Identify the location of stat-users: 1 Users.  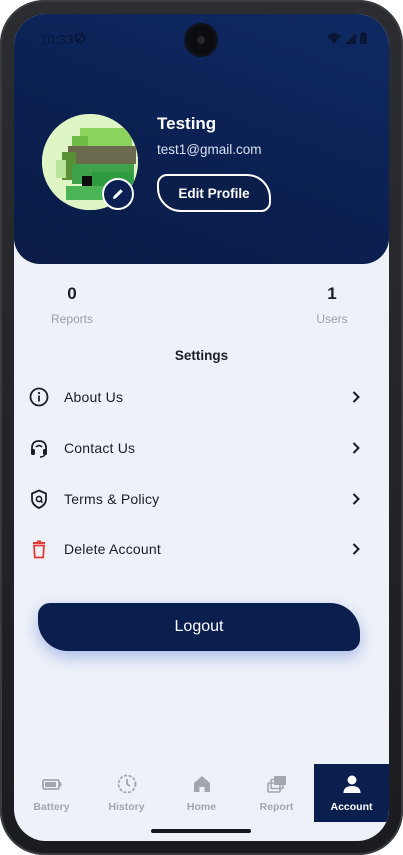
(332, 305).